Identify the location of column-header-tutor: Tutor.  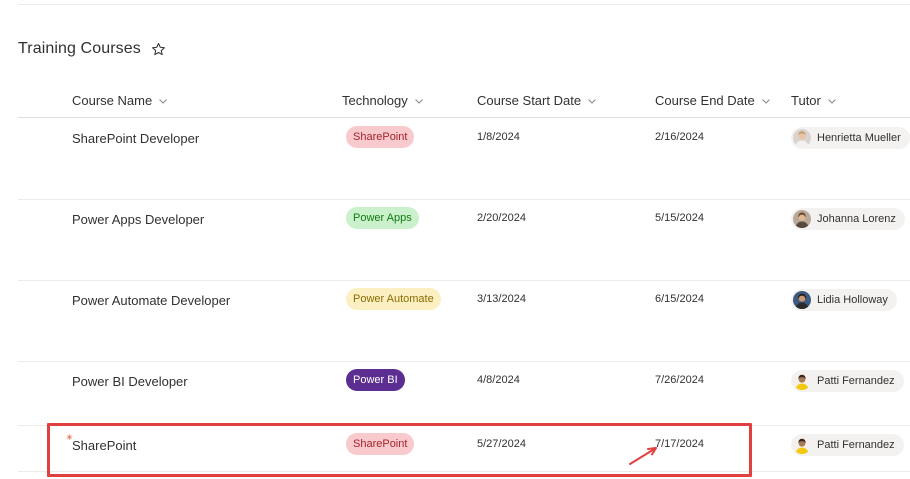
(814, 100).